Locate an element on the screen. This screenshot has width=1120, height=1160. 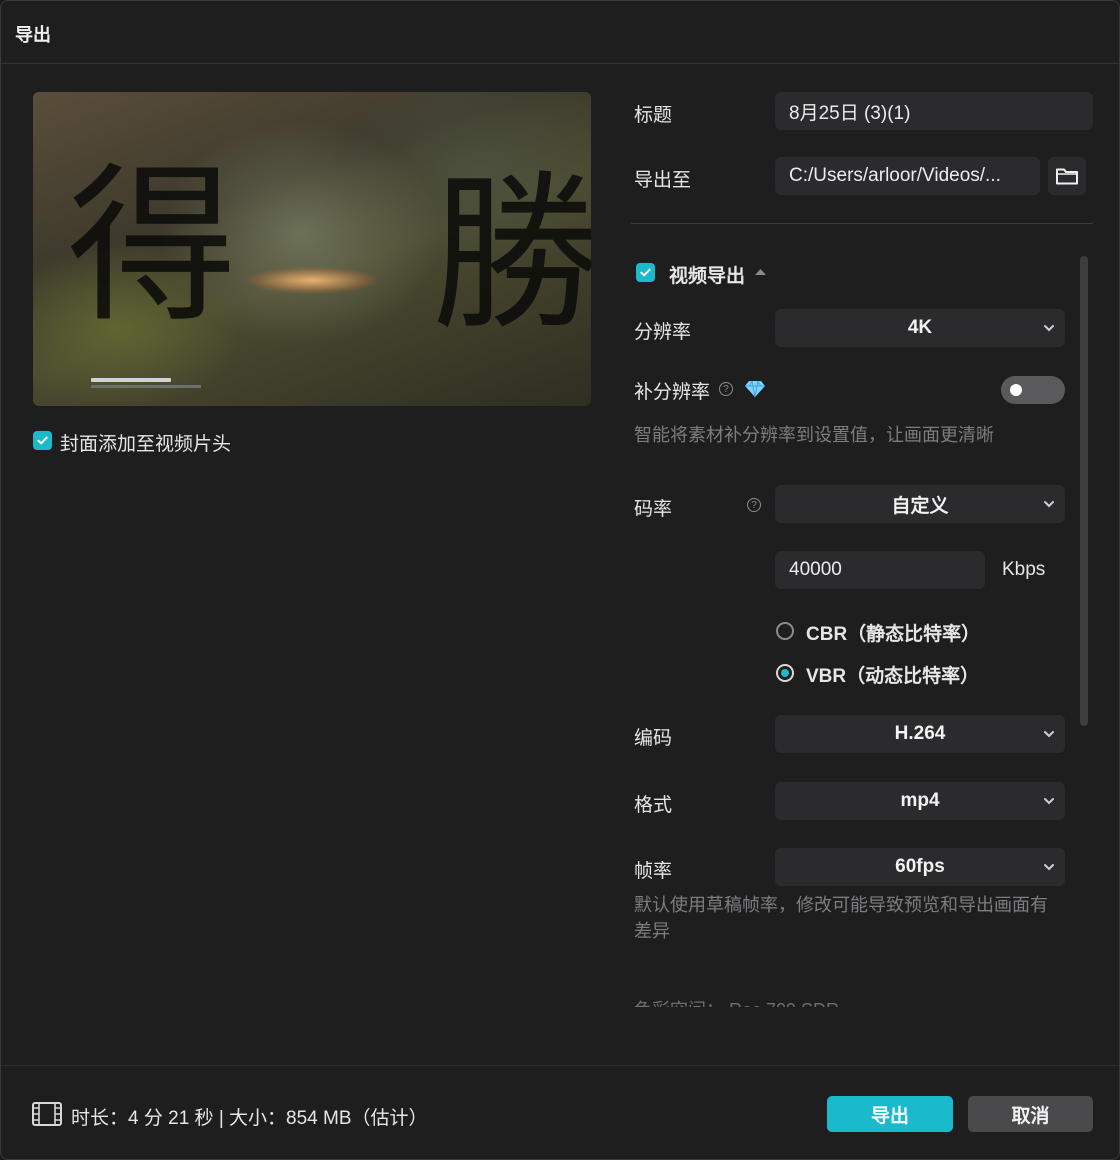
format-select: mp4 is located at coordinates (920, 801).